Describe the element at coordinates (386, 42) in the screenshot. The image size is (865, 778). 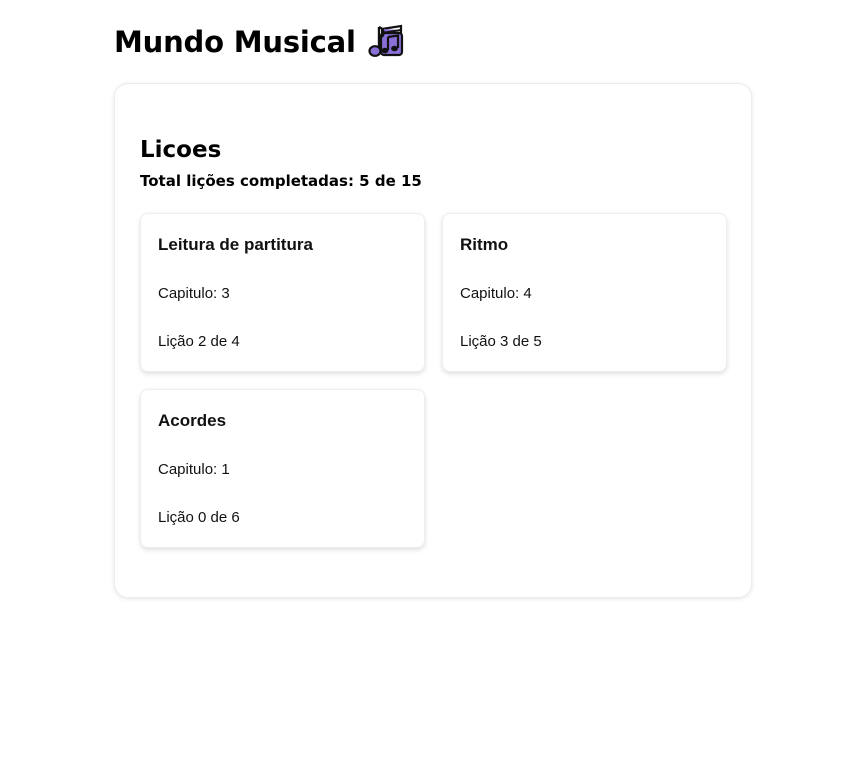
I see `musical-notes-icon` at that location.